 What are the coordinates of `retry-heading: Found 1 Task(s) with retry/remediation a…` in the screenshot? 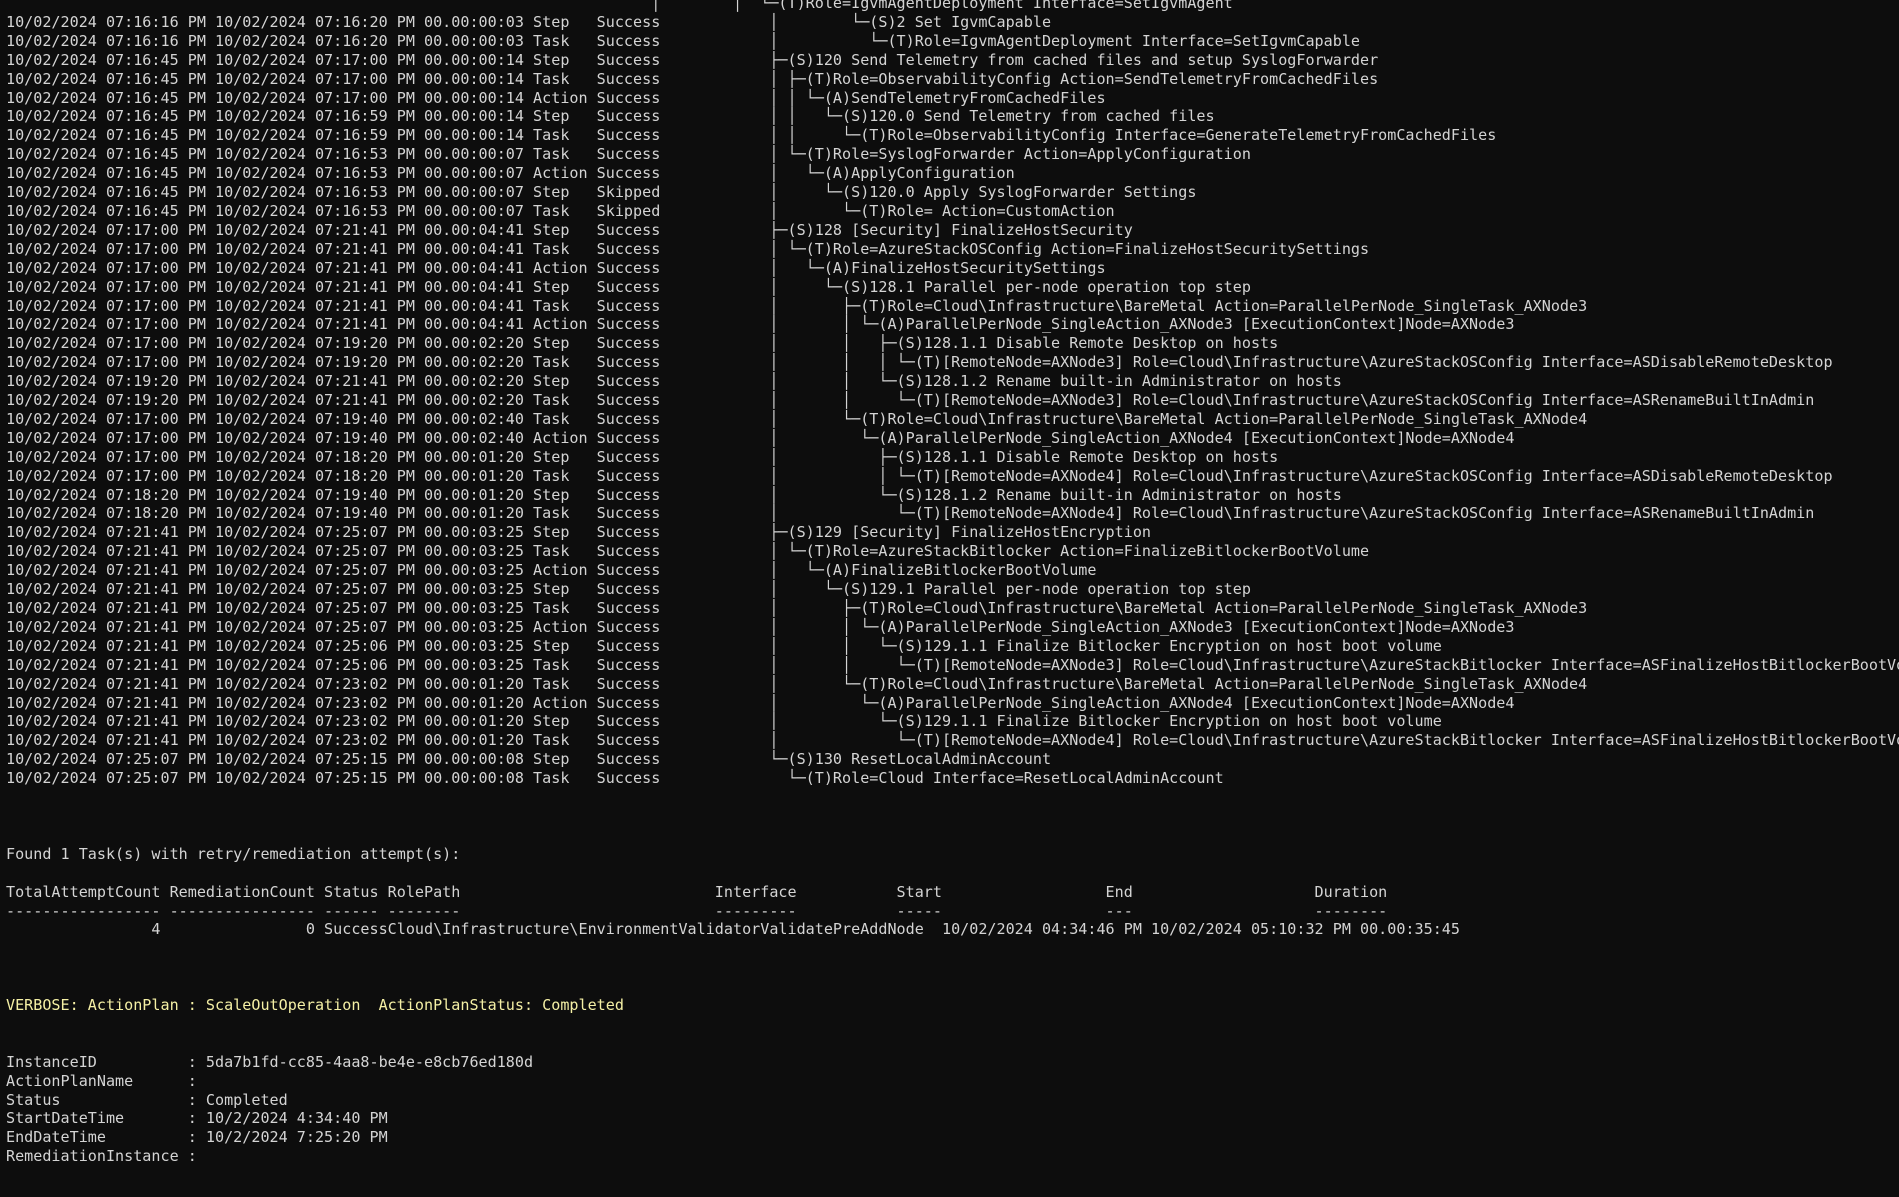 It's located at (233, 853).